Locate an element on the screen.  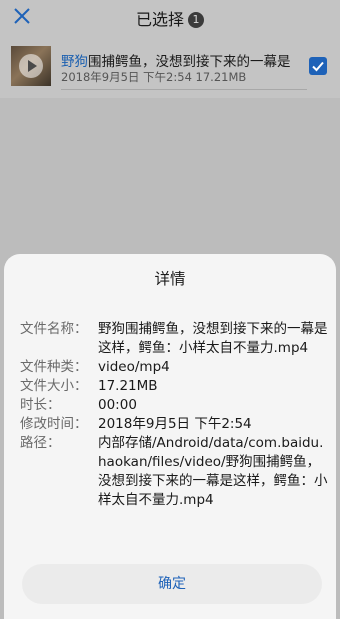
detail-value: 17.21MB is located at coordinates (128, 386).